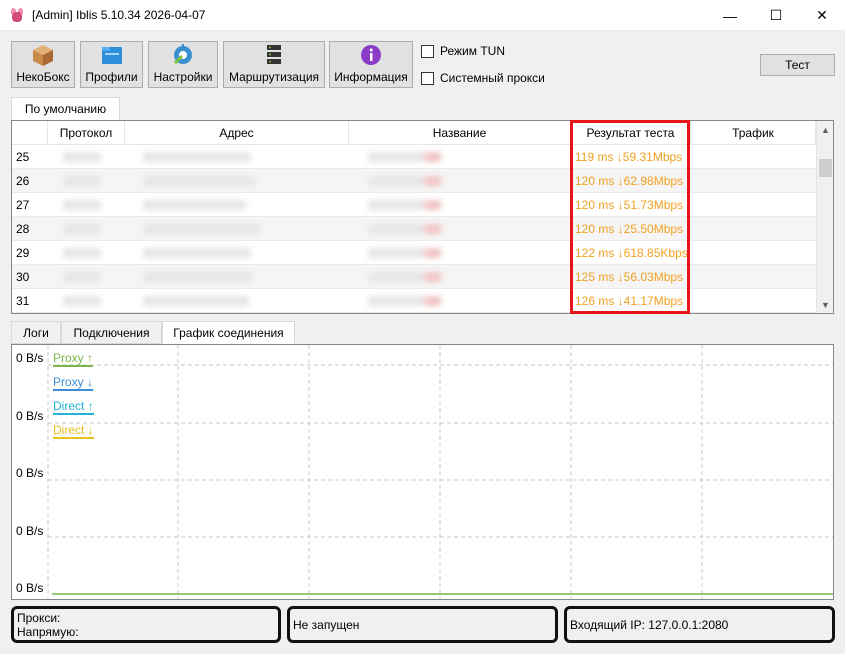 The image size is (845, 654). What do you see at coordinates (825, 168) in the screenshot?
I see `scroll-thumb` at bounding box center [825, 168].